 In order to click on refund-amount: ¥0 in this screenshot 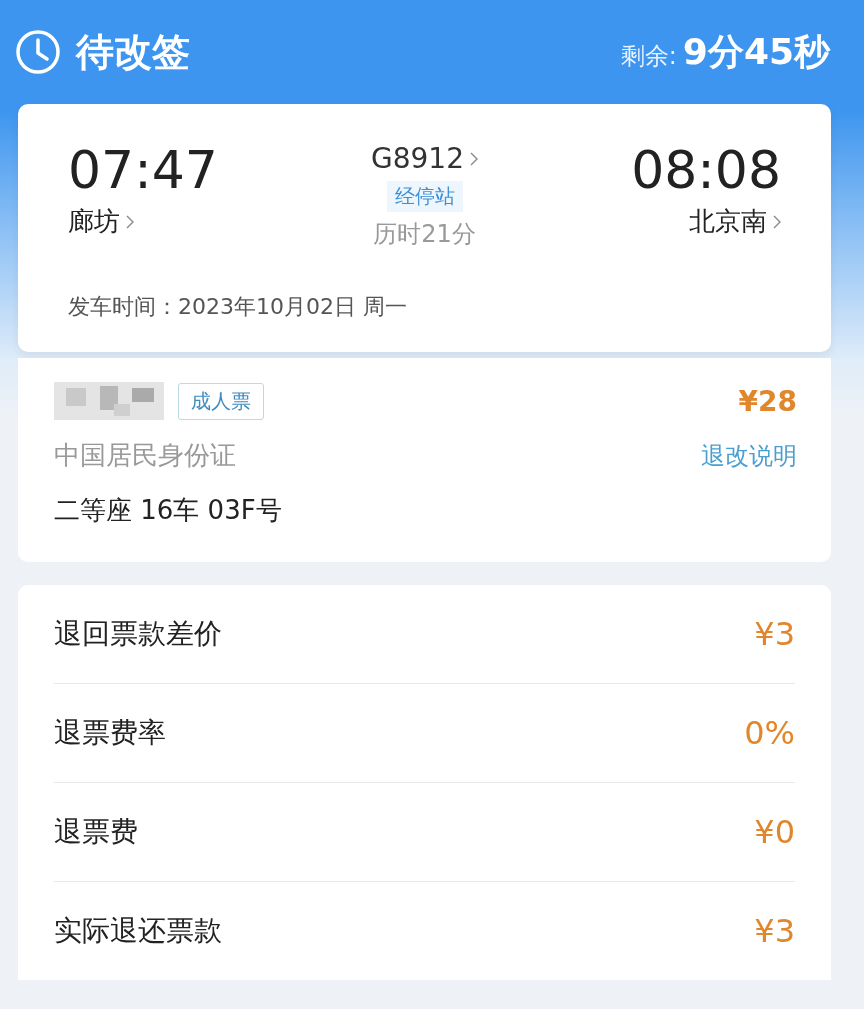, I will do `click(774, 832)`.